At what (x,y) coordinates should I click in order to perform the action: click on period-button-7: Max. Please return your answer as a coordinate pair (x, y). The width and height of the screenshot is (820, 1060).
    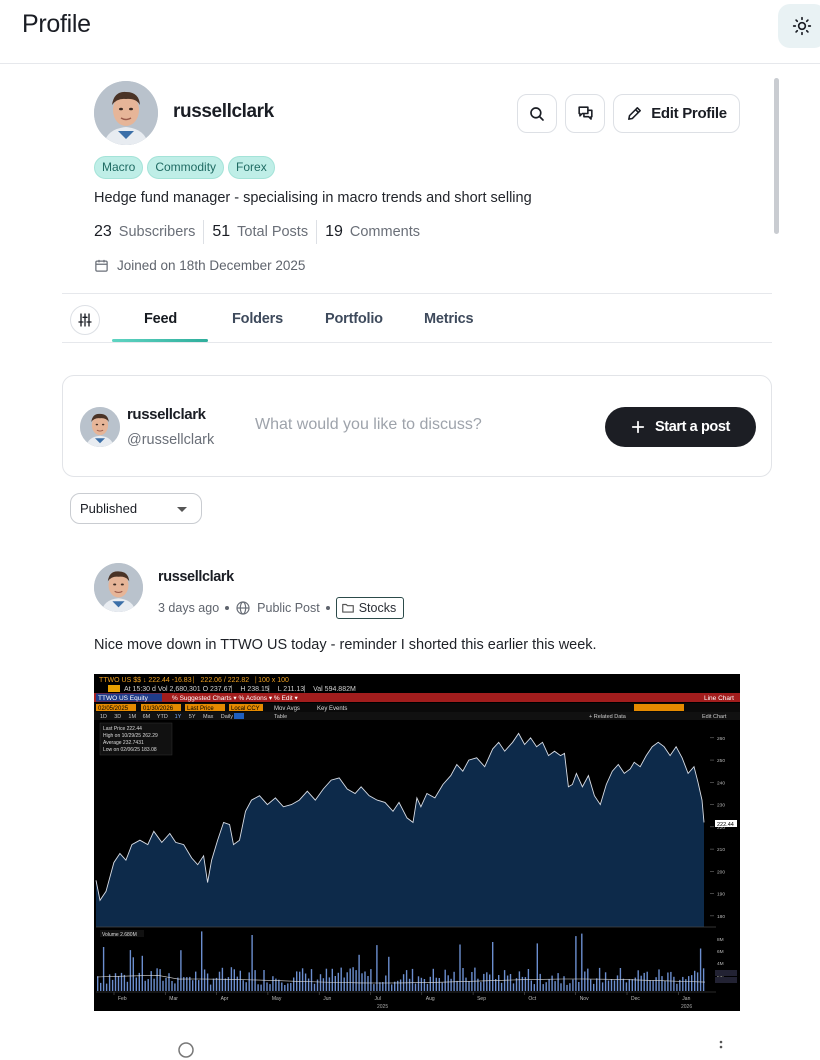
    Looking at the image, I should click on (208, 717).